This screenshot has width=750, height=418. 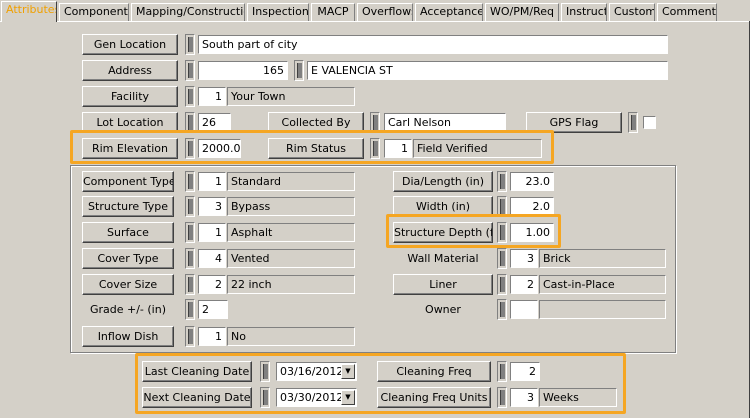 What do you see at coordinates (130, 96) in the screenshot?
I see `facility-button: Facility` at bounding box center [130, 96].